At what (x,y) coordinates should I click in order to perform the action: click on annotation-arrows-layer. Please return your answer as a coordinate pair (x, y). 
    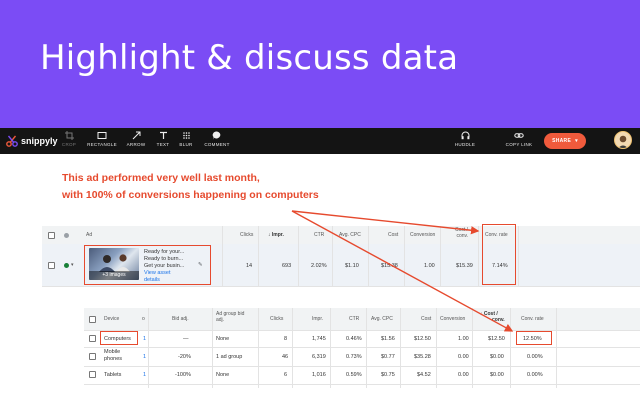
    Looking at the image, I should click on (402, 271).